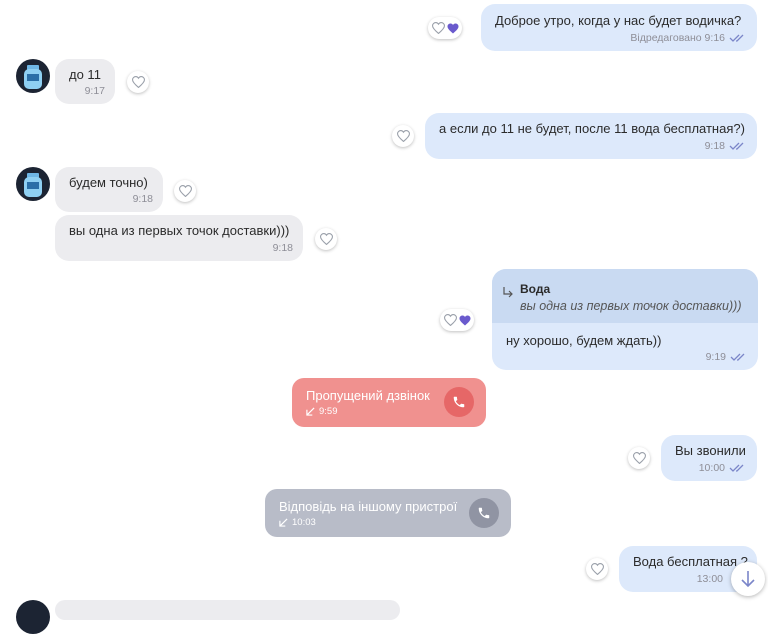 The image size is (768, 634). I want to click on reply-arrow-icon, so click(508, 292).